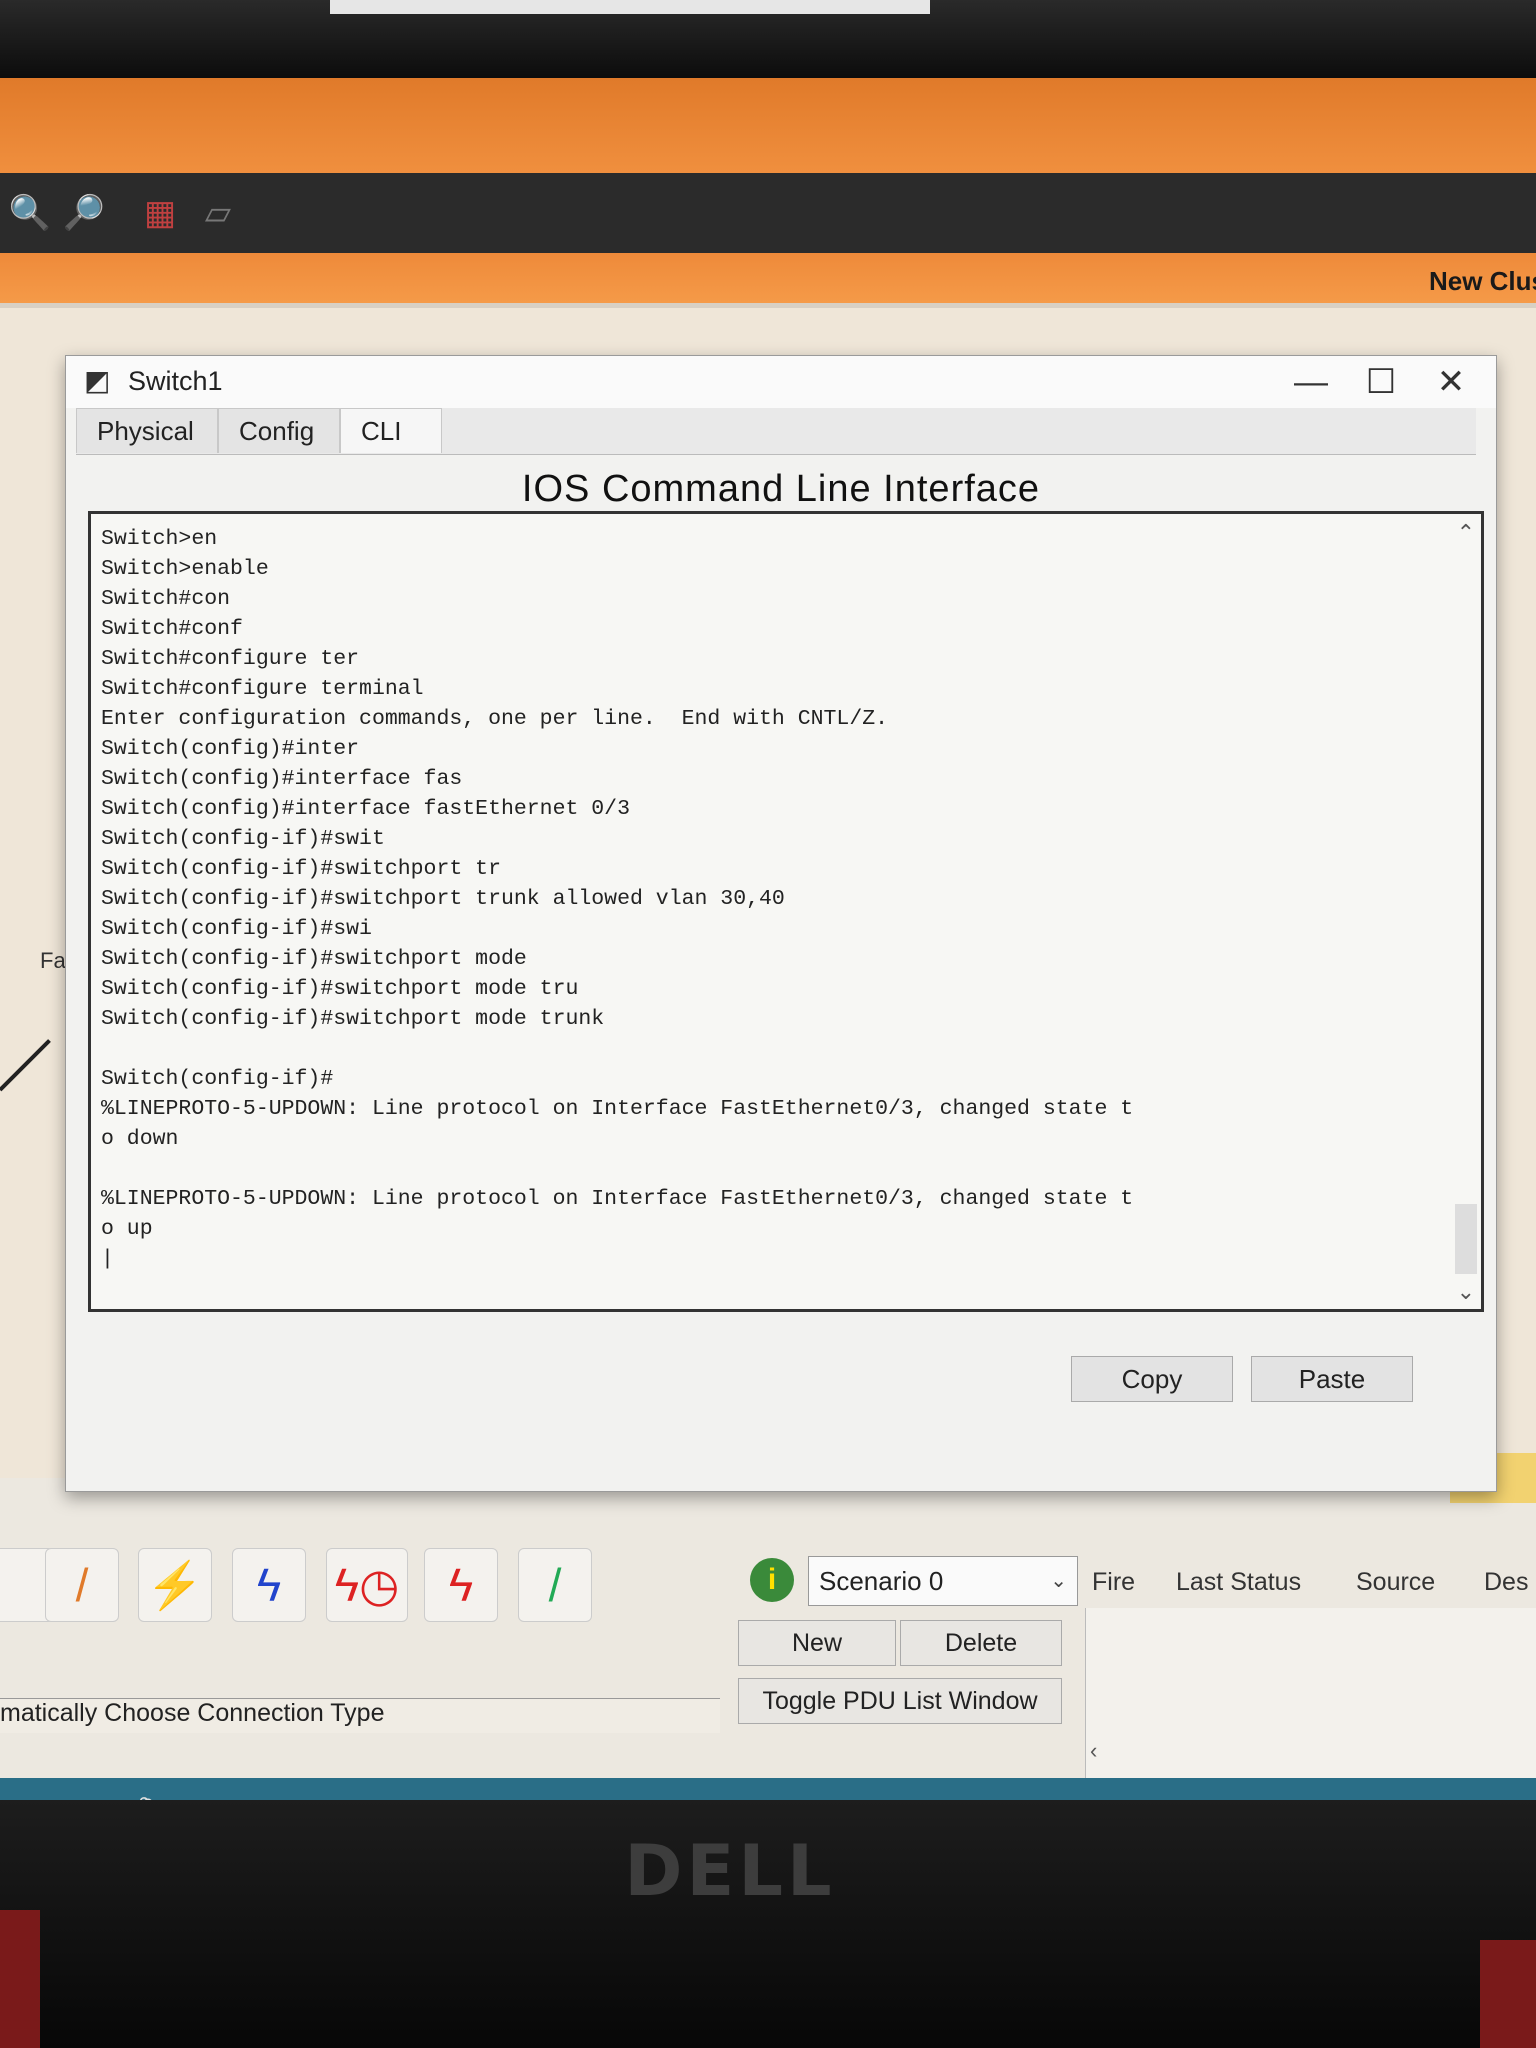  What do you see at coordinates (981, 1643) in the screenshot?
I see `delete-scenario-button: Delete` at bounding box center [981, 1643].